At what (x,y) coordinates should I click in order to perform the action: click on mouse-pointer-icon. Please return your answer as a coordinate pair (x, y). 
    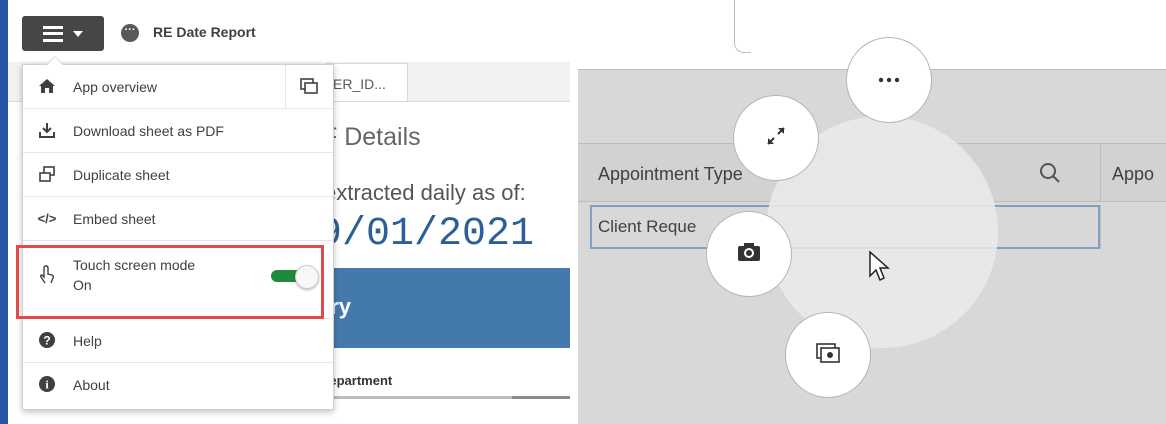
    Looking at the image, I should click on (880, 269).